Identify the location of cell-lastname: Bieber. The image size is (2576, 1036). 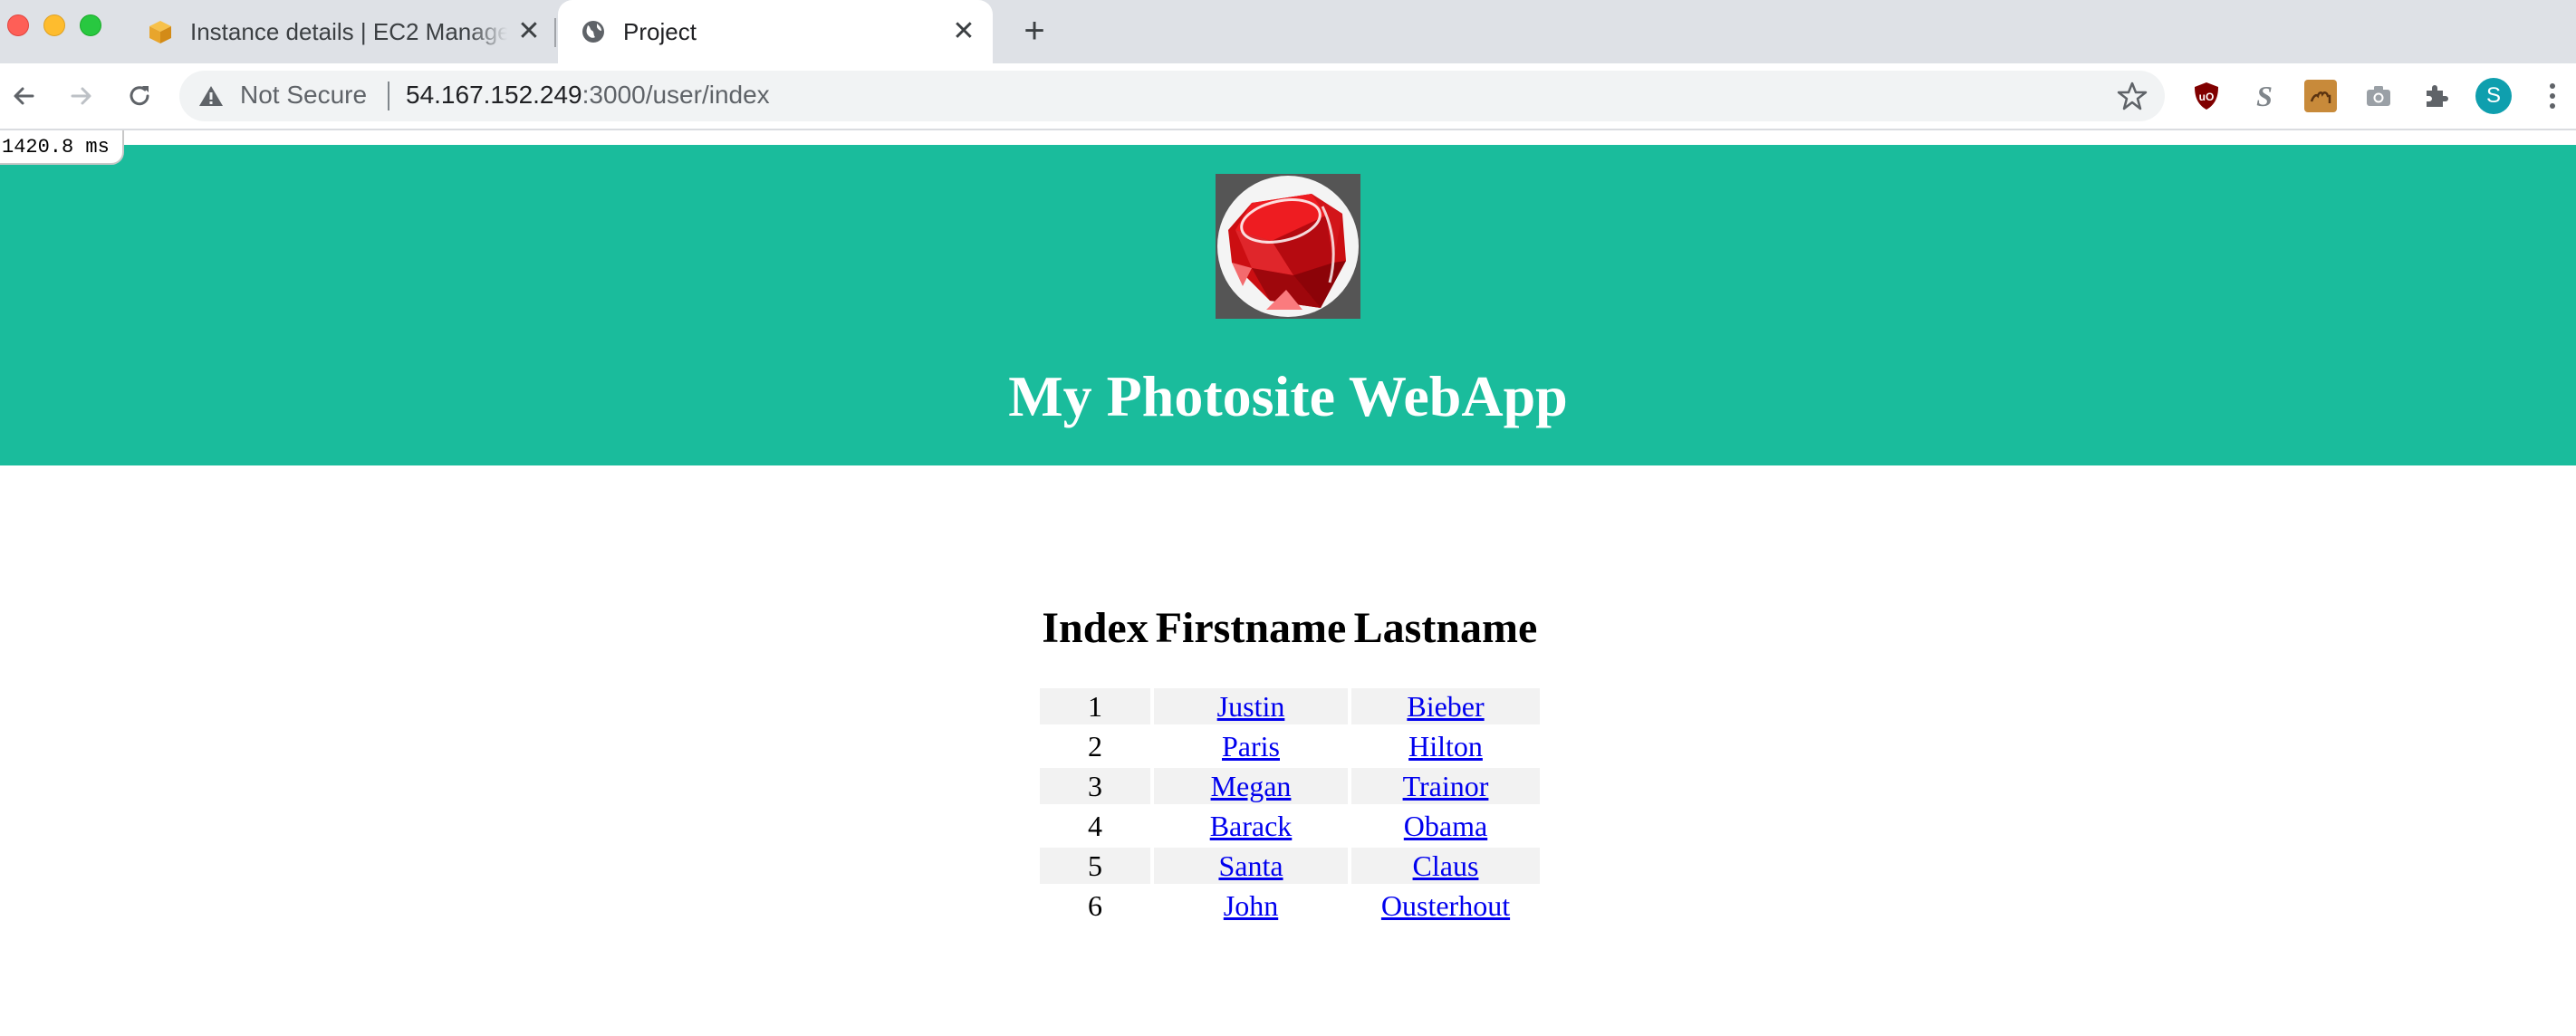
(1445, 706).